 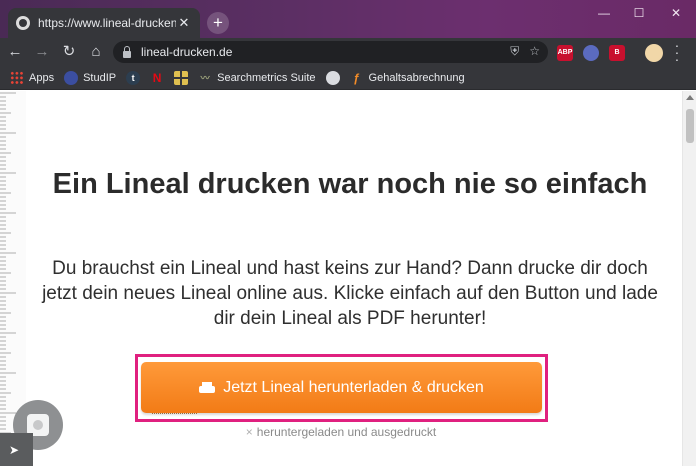 I want to click on home-button: ⌂, so click(x=96, y=52).